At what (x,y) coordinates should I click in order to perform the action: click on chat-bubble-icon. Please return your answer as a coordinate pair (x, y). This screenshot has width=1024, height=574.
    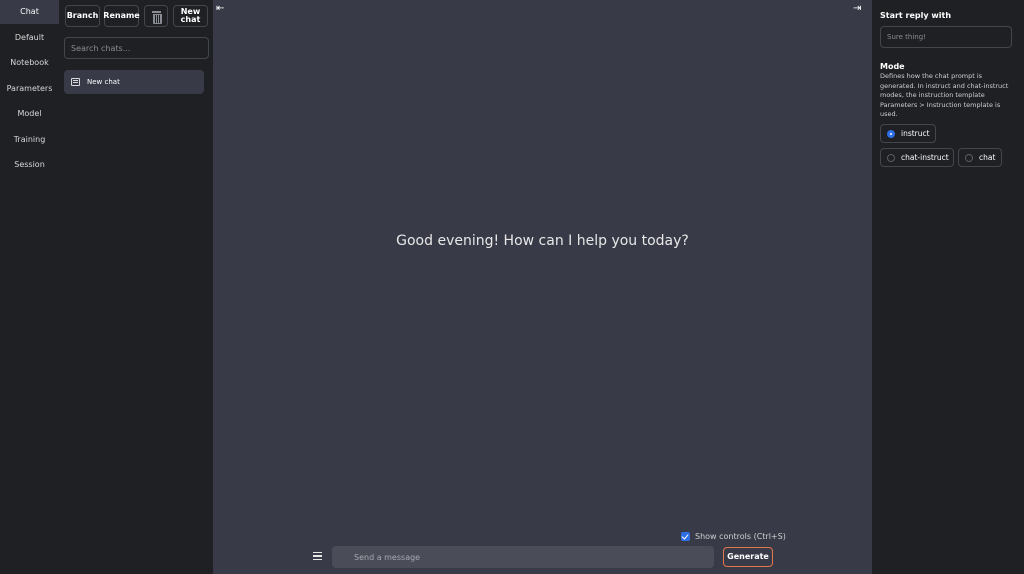
    Looking at the image, I should click on (75, 82).